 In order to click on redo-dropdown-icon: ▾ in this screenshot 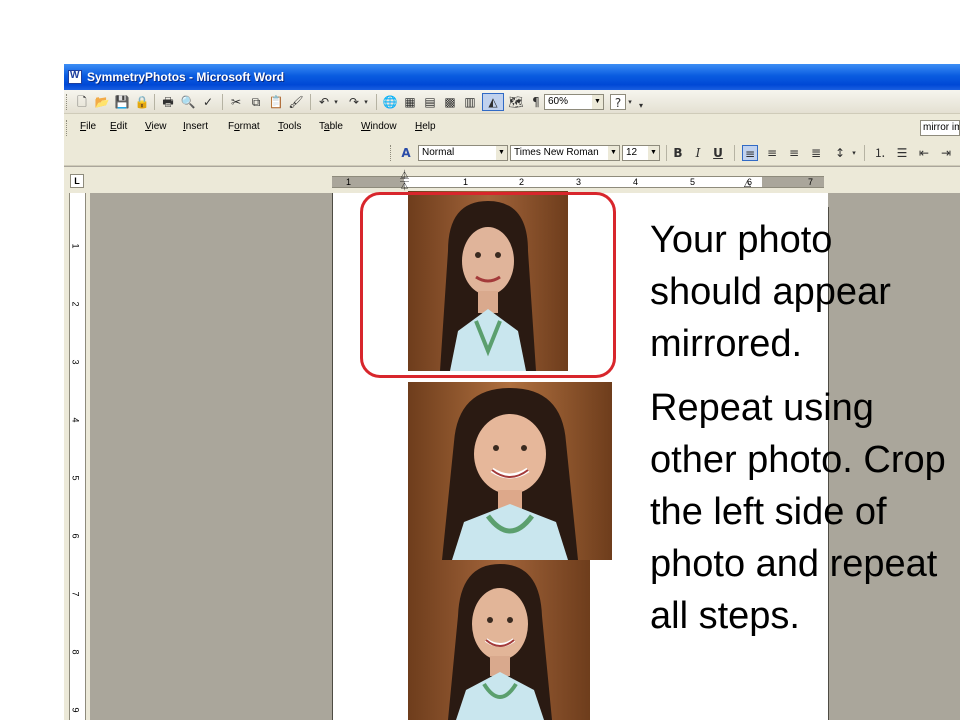, I will do `click(366, 102)`.